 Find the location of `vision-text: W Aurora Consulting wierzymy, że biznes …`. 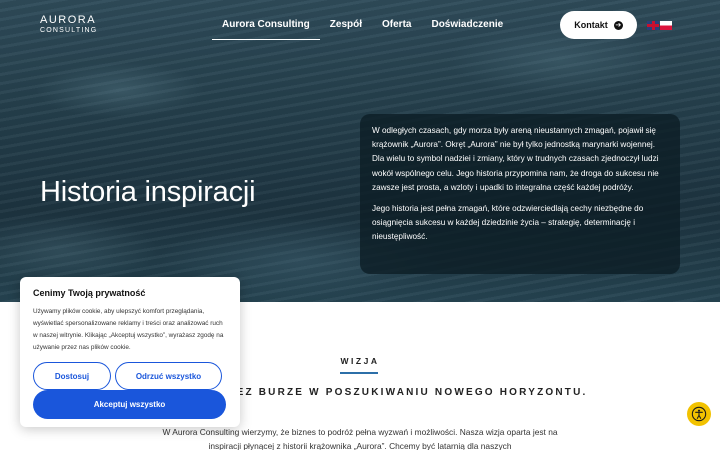

vision-text: W Aurora Consulting wierzymy, że biznes … is located at coordinates (360, 438).